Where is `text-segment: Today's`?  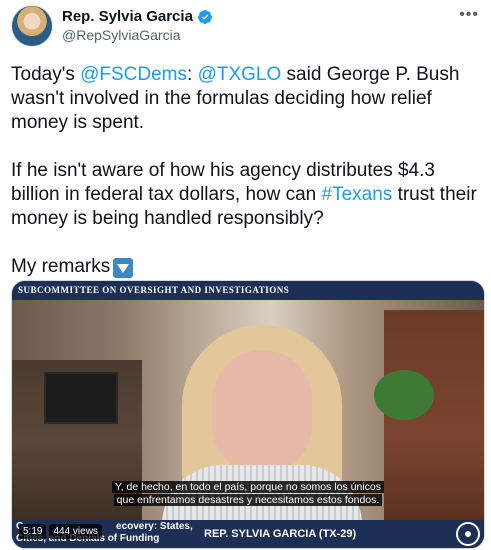 text-segment: Today's is located at coordinates (46, 74).